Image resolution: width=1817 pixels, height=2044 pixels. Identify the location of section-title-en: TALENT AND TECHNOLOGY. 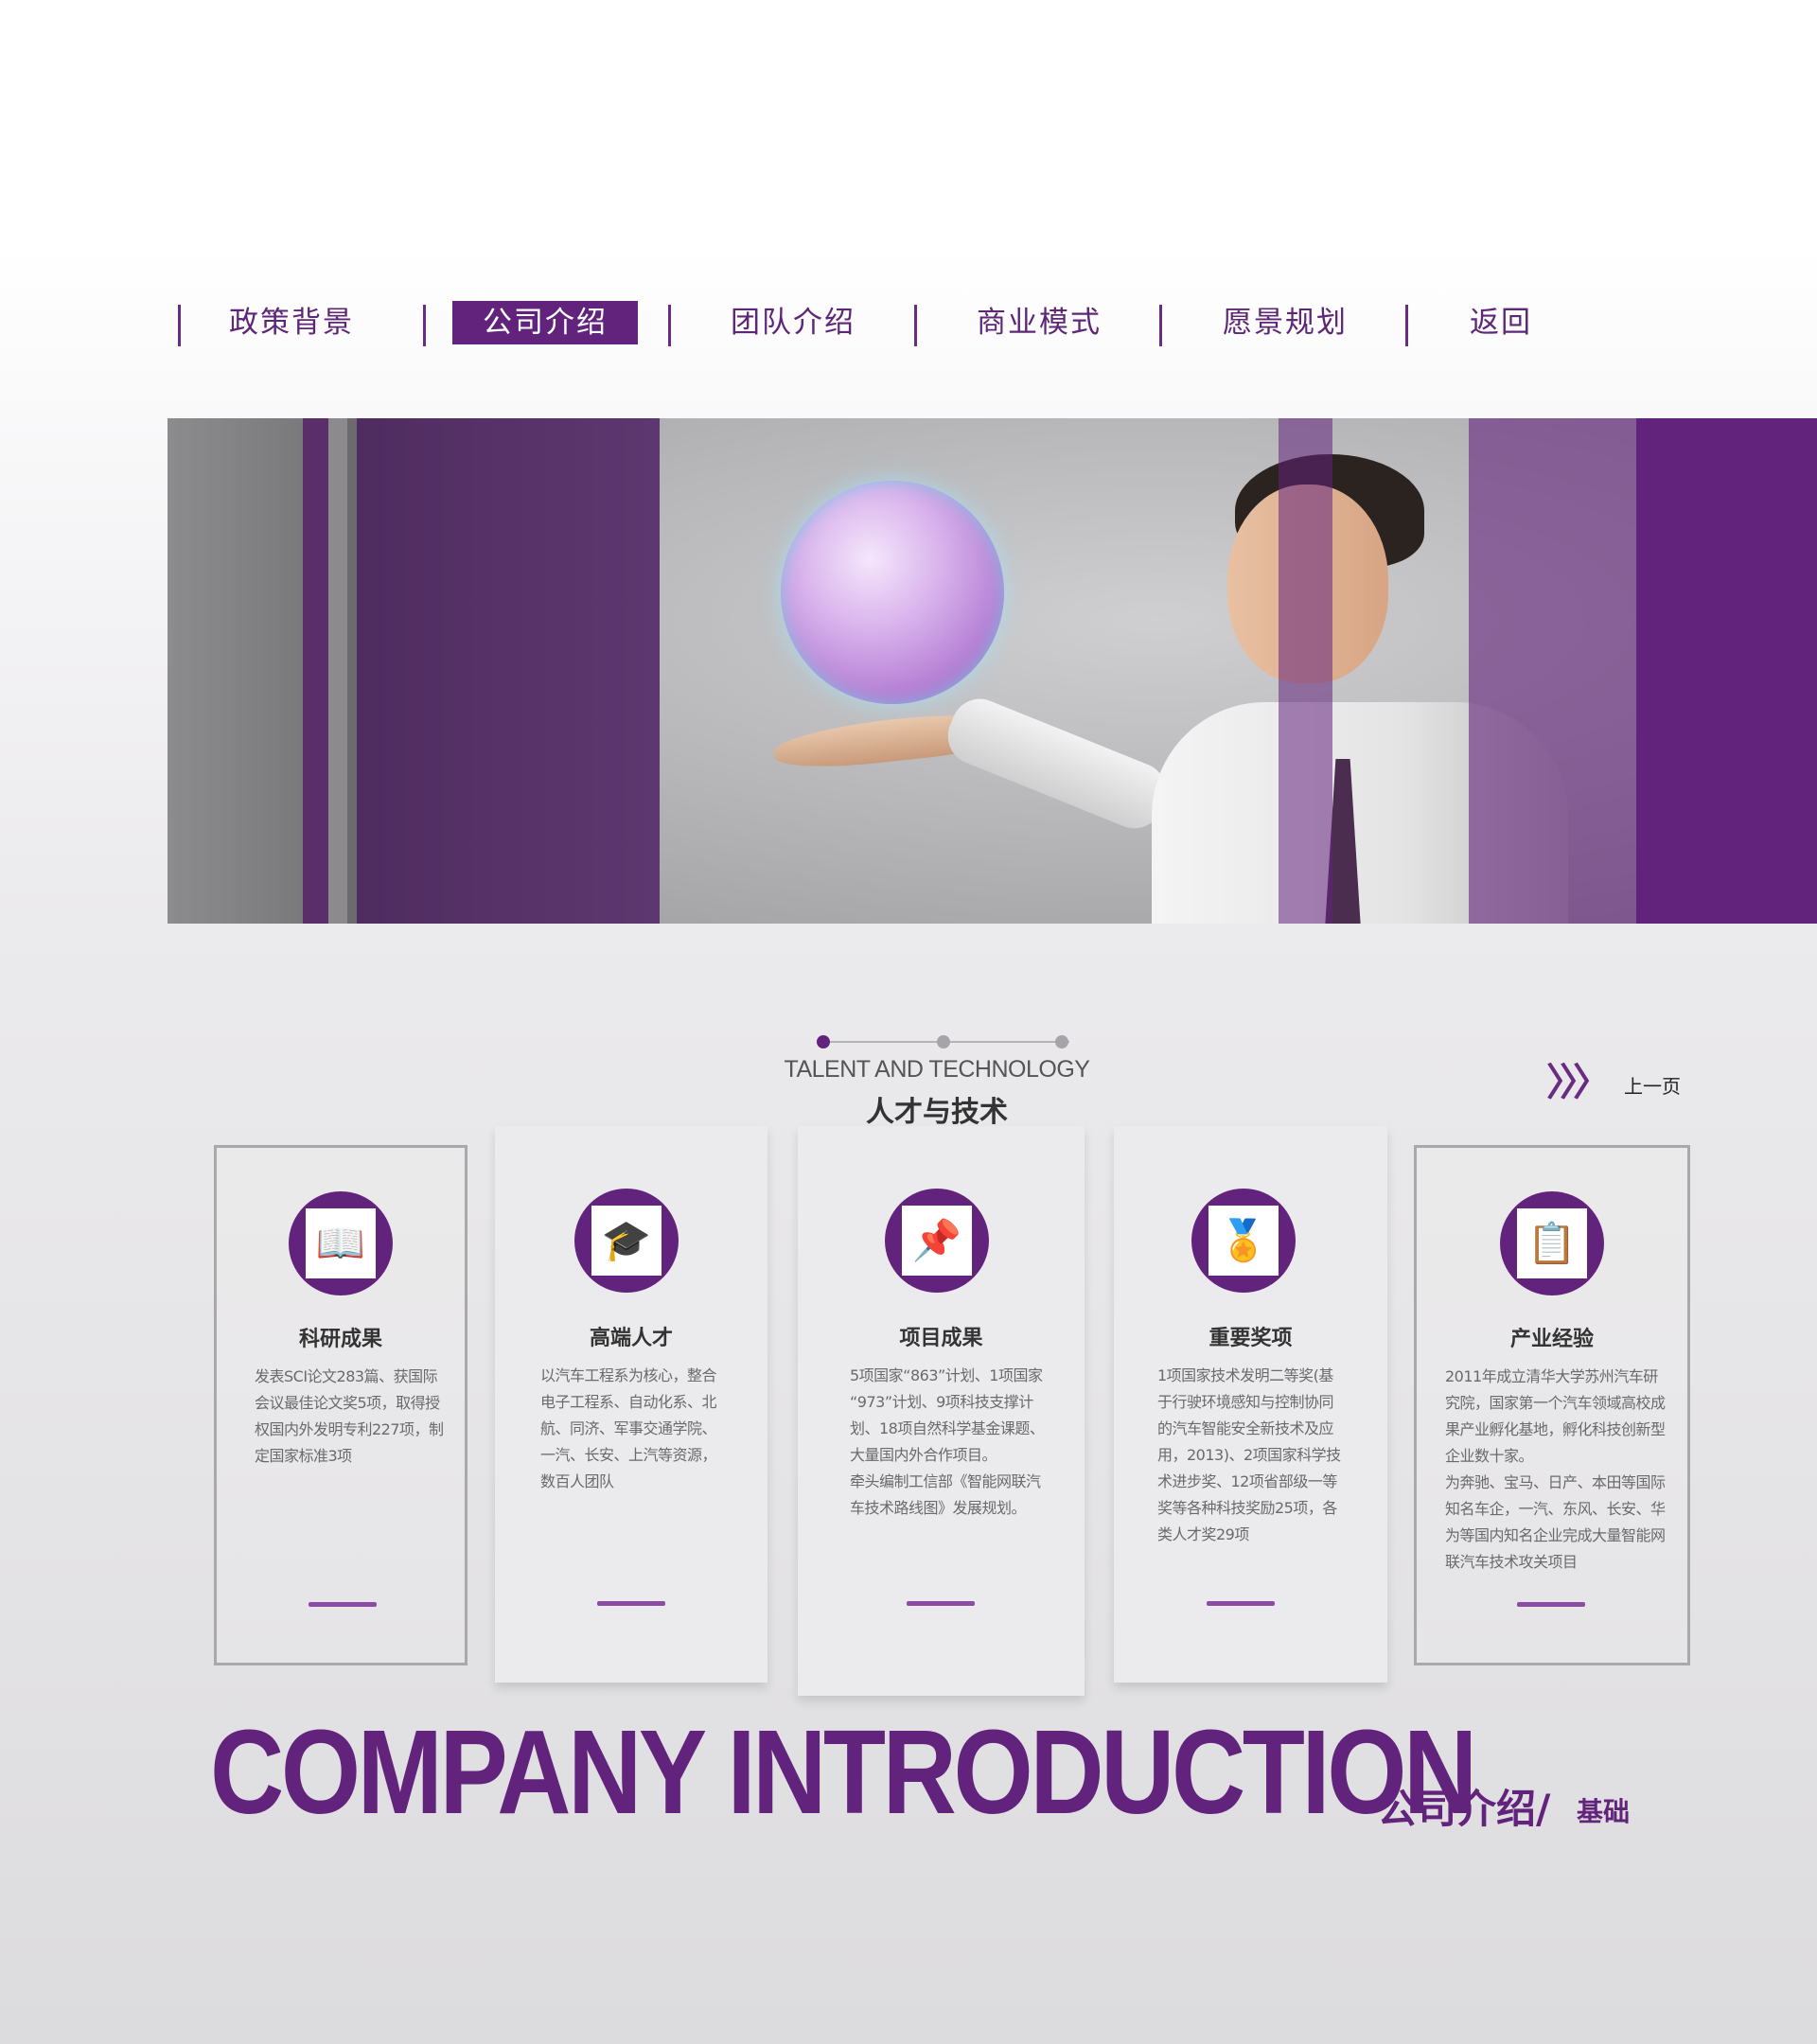
(937, 1069).